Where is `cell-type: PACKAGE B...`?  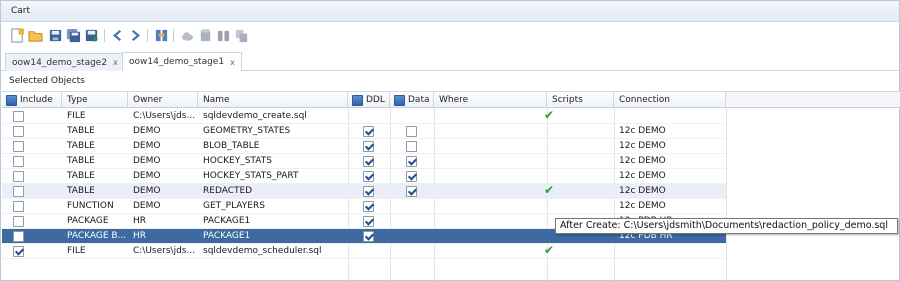 cell-type: PACKAGE B... is located at coordinates (97, 236).